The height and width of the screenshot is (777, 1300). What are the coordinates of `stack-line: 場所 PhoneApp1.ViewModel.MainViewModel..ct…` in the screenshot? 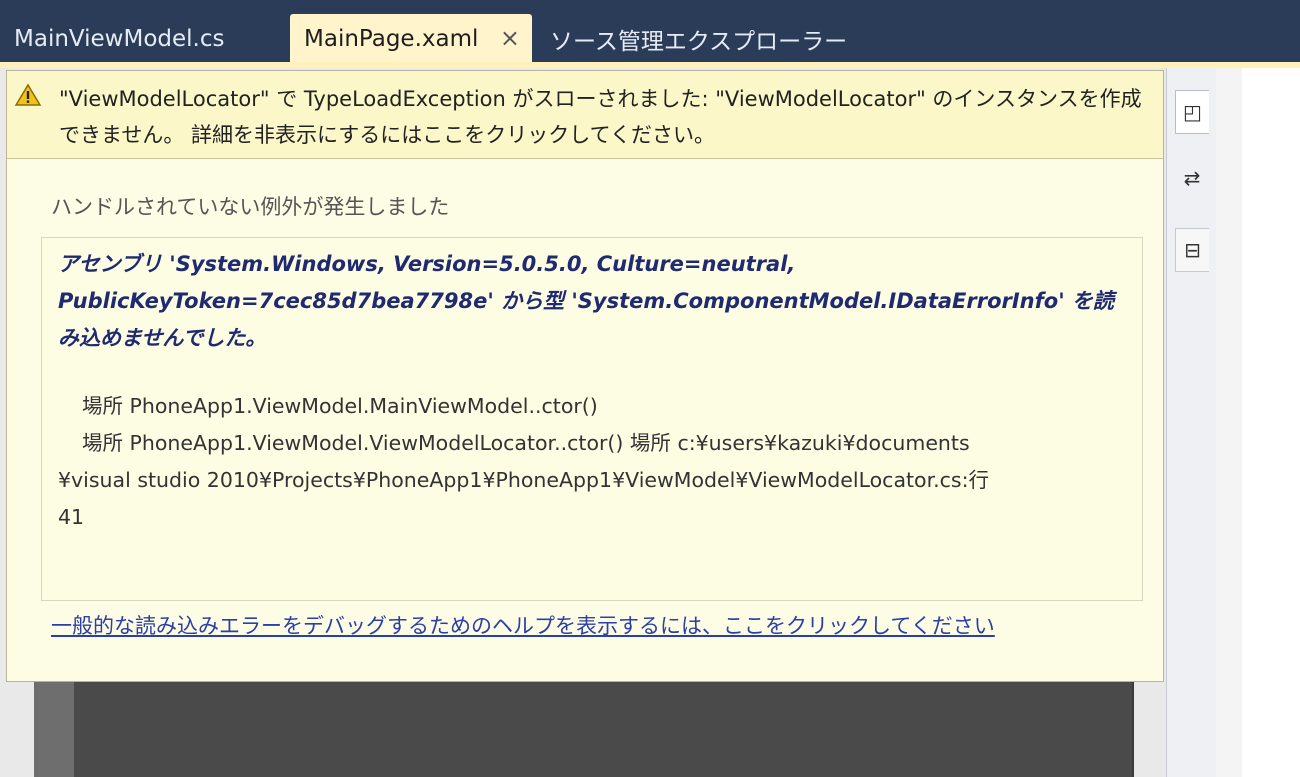 It's located at (340, 406).